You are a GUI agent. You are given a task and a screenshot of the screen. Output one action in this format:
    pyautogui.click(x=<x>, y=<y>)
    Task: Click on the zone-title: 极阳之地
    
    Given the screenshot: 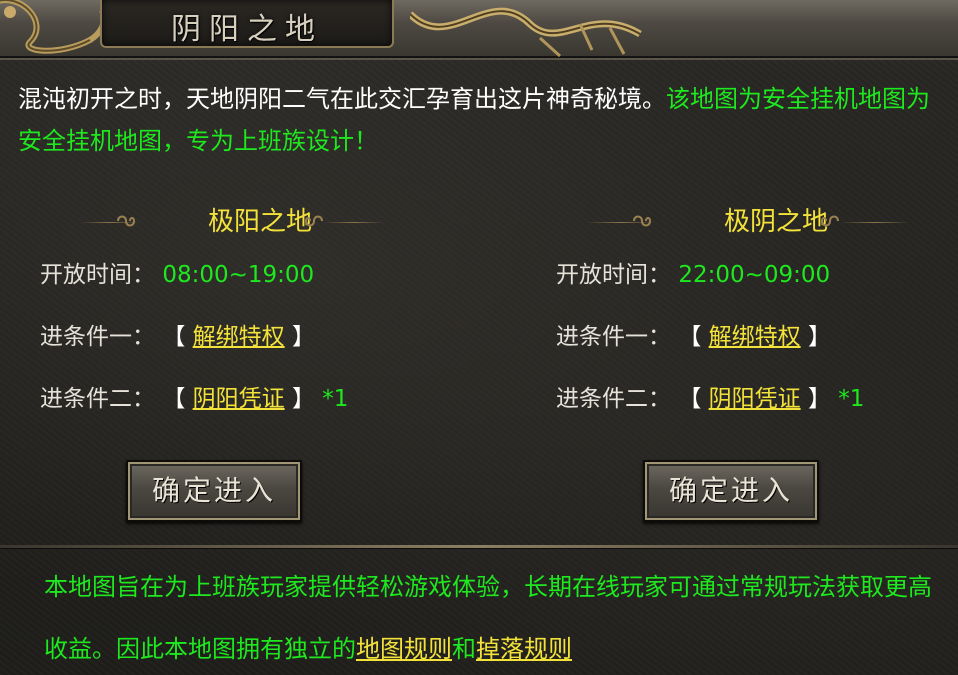 What is the action you would take?
    pyautogui.click(x=259, y=222)
    